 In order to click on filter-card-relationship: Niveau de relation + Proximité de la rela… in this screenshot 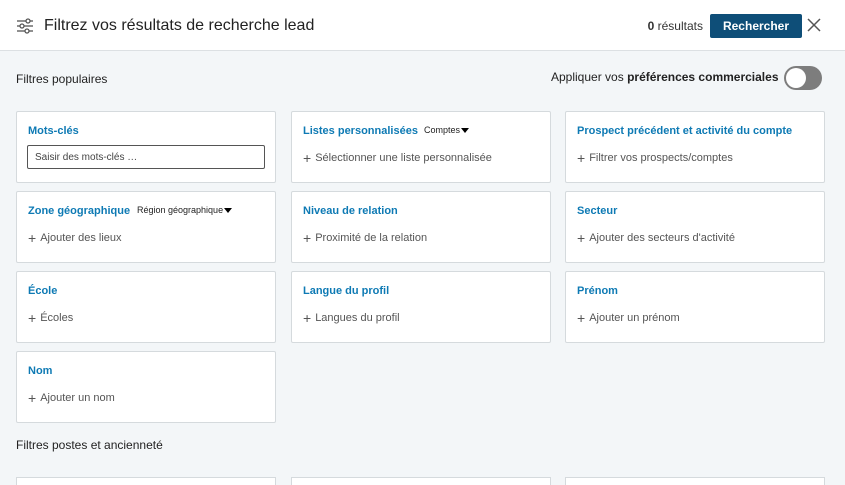, I will do `click(421, 227)`.